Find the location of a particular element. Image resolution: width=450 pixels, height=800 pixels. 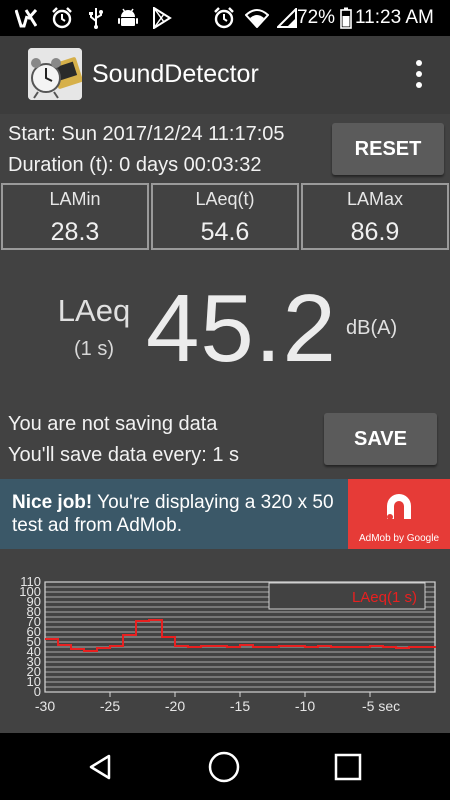

android-icon is located at coordinates (128, 18).